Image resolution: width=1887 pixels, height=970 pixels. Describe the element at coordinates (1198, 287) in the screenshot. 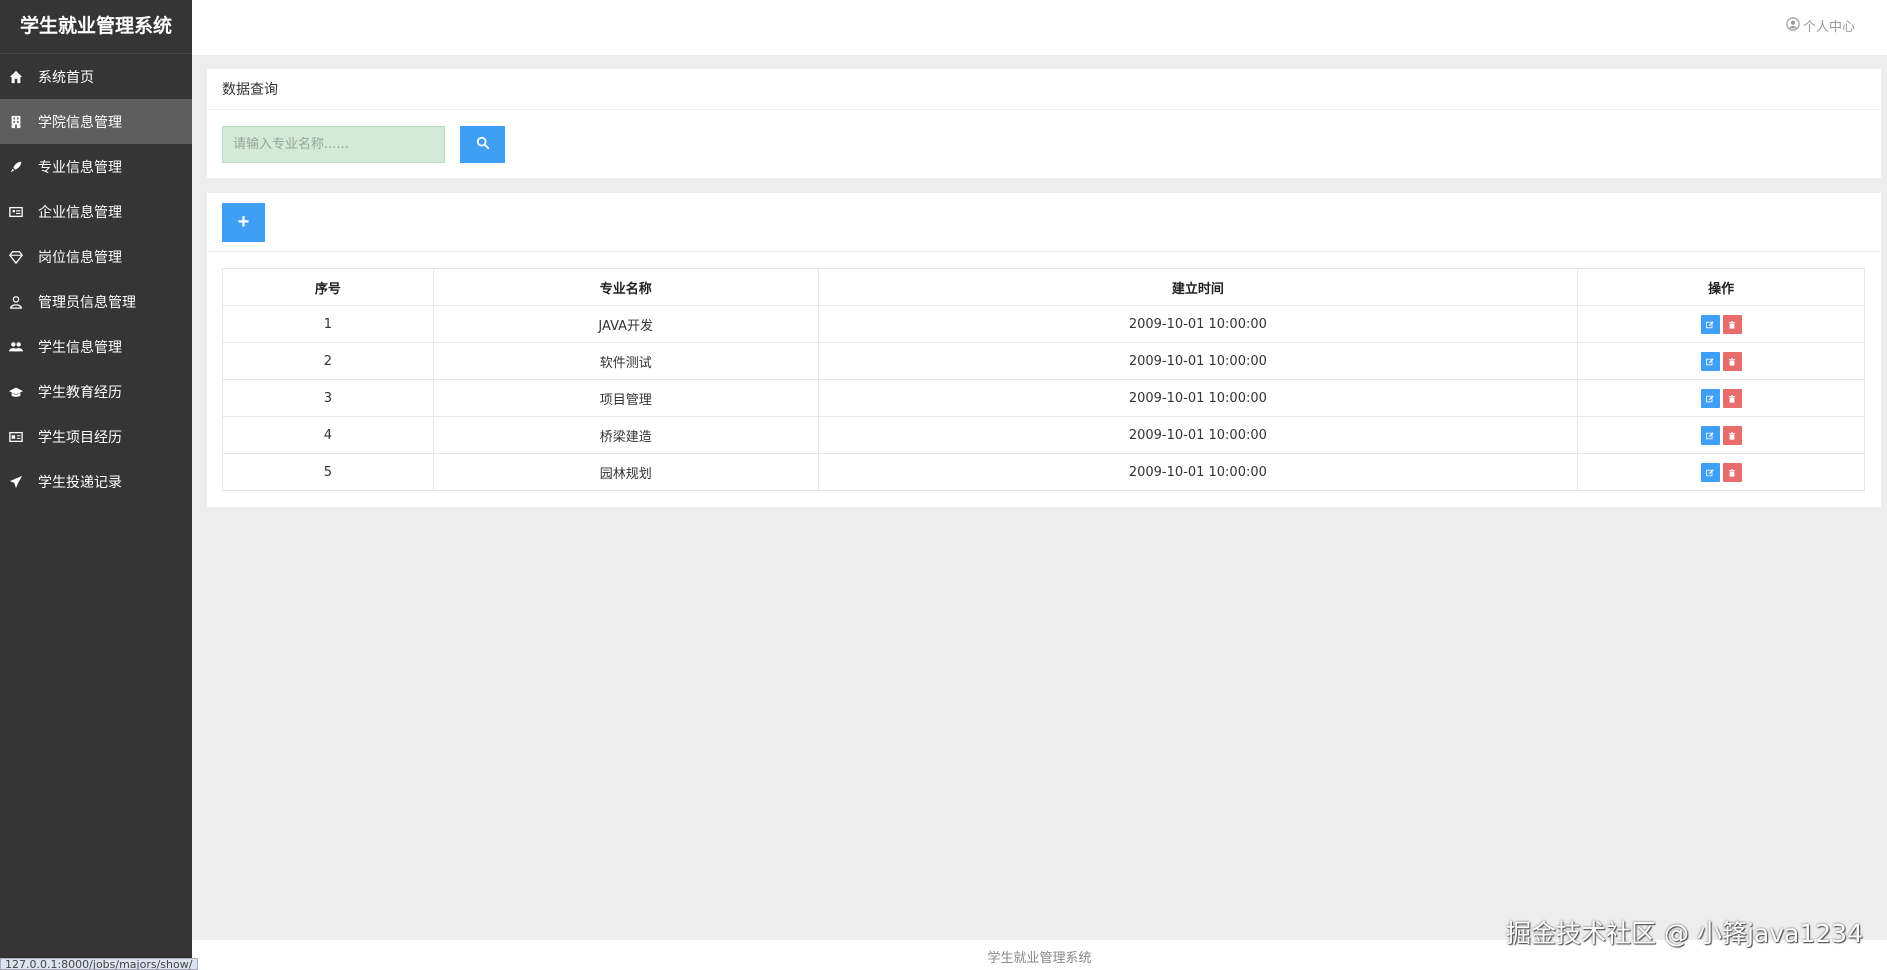

I see `column-header-created: 建立时间` at that location.